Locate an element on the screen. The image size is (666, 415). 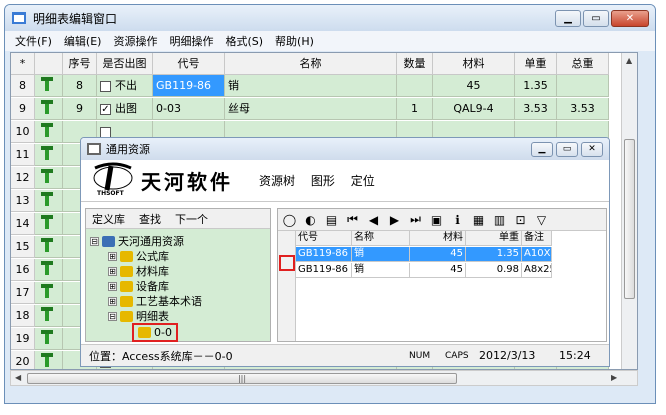
seq-cell: 9 is located at coordinates (80, 109).